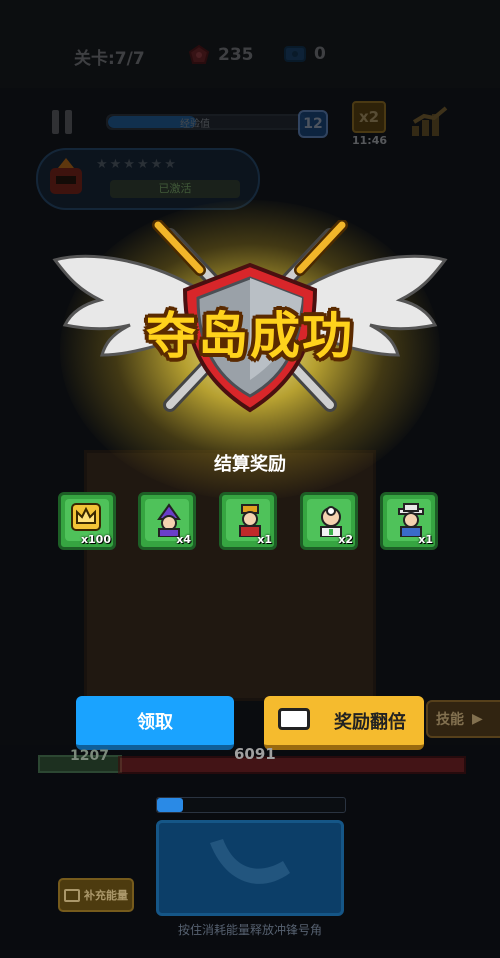 The width and height of the screenshot is (500, 958). I want to click on reward-item: x4, so click(167, 521).